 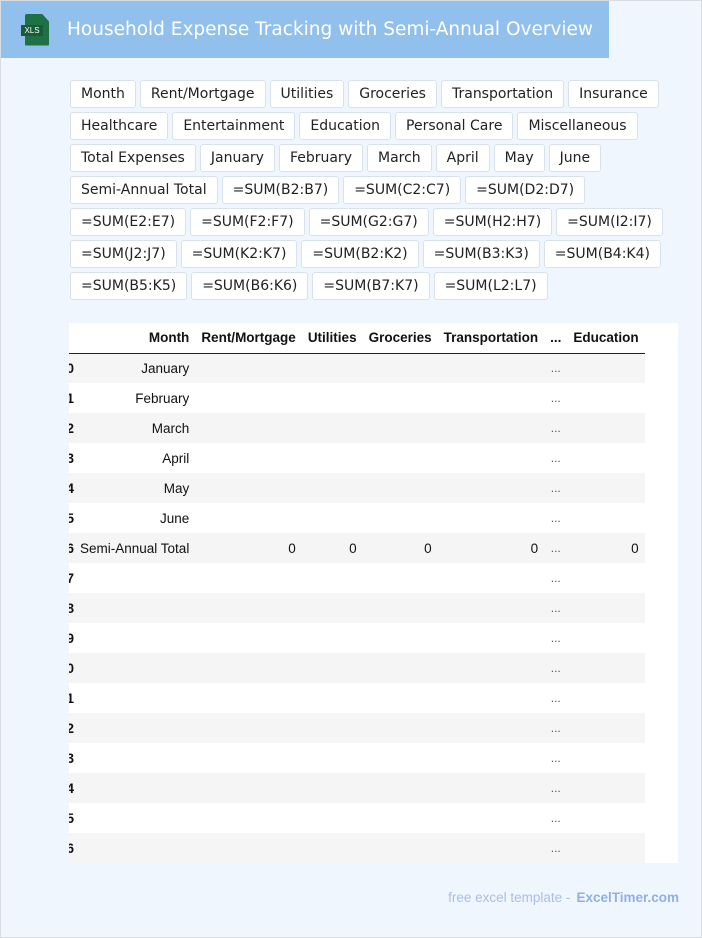 What do you see at coordinates (239, 254) in the screenshot?
I see `tag: =SUM(K2:K7)` at bounding box center [239, 254].